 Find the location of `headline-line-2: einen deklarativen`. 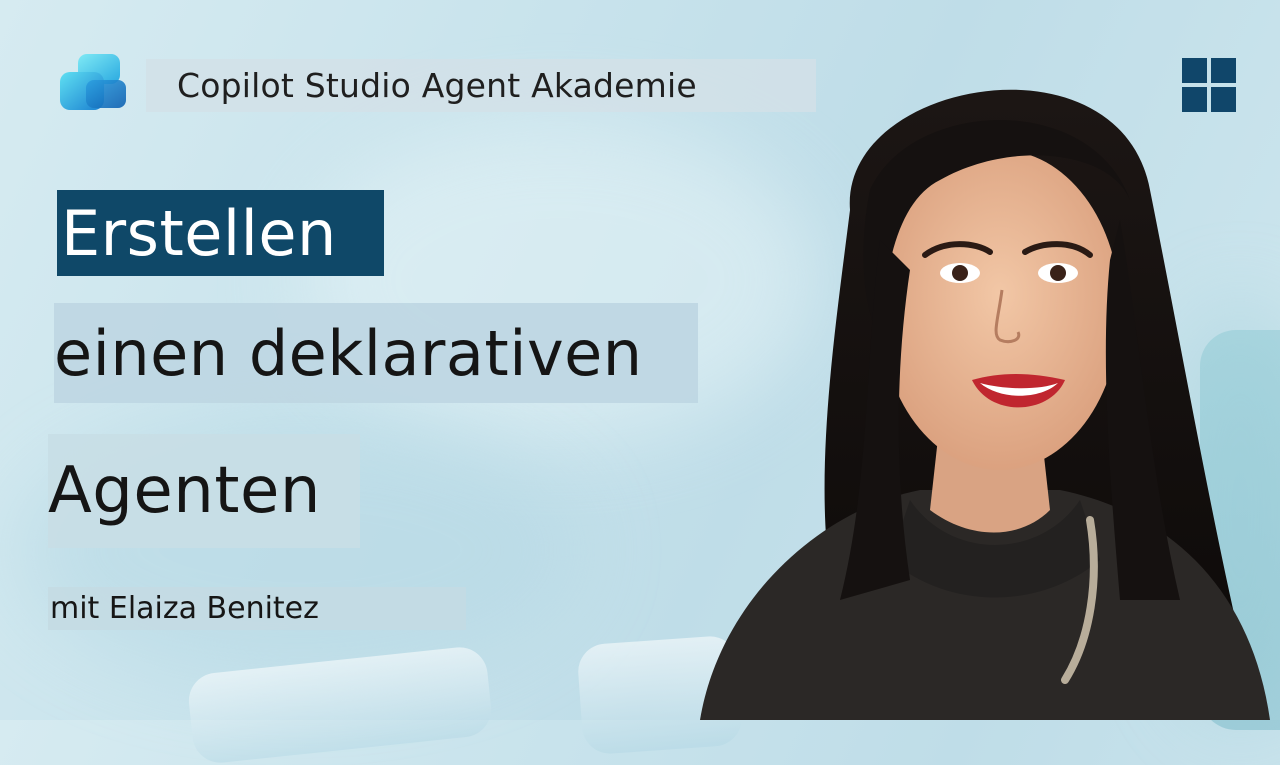

headline-line-2: einen deklarativen is located at coordinates (376, 353).